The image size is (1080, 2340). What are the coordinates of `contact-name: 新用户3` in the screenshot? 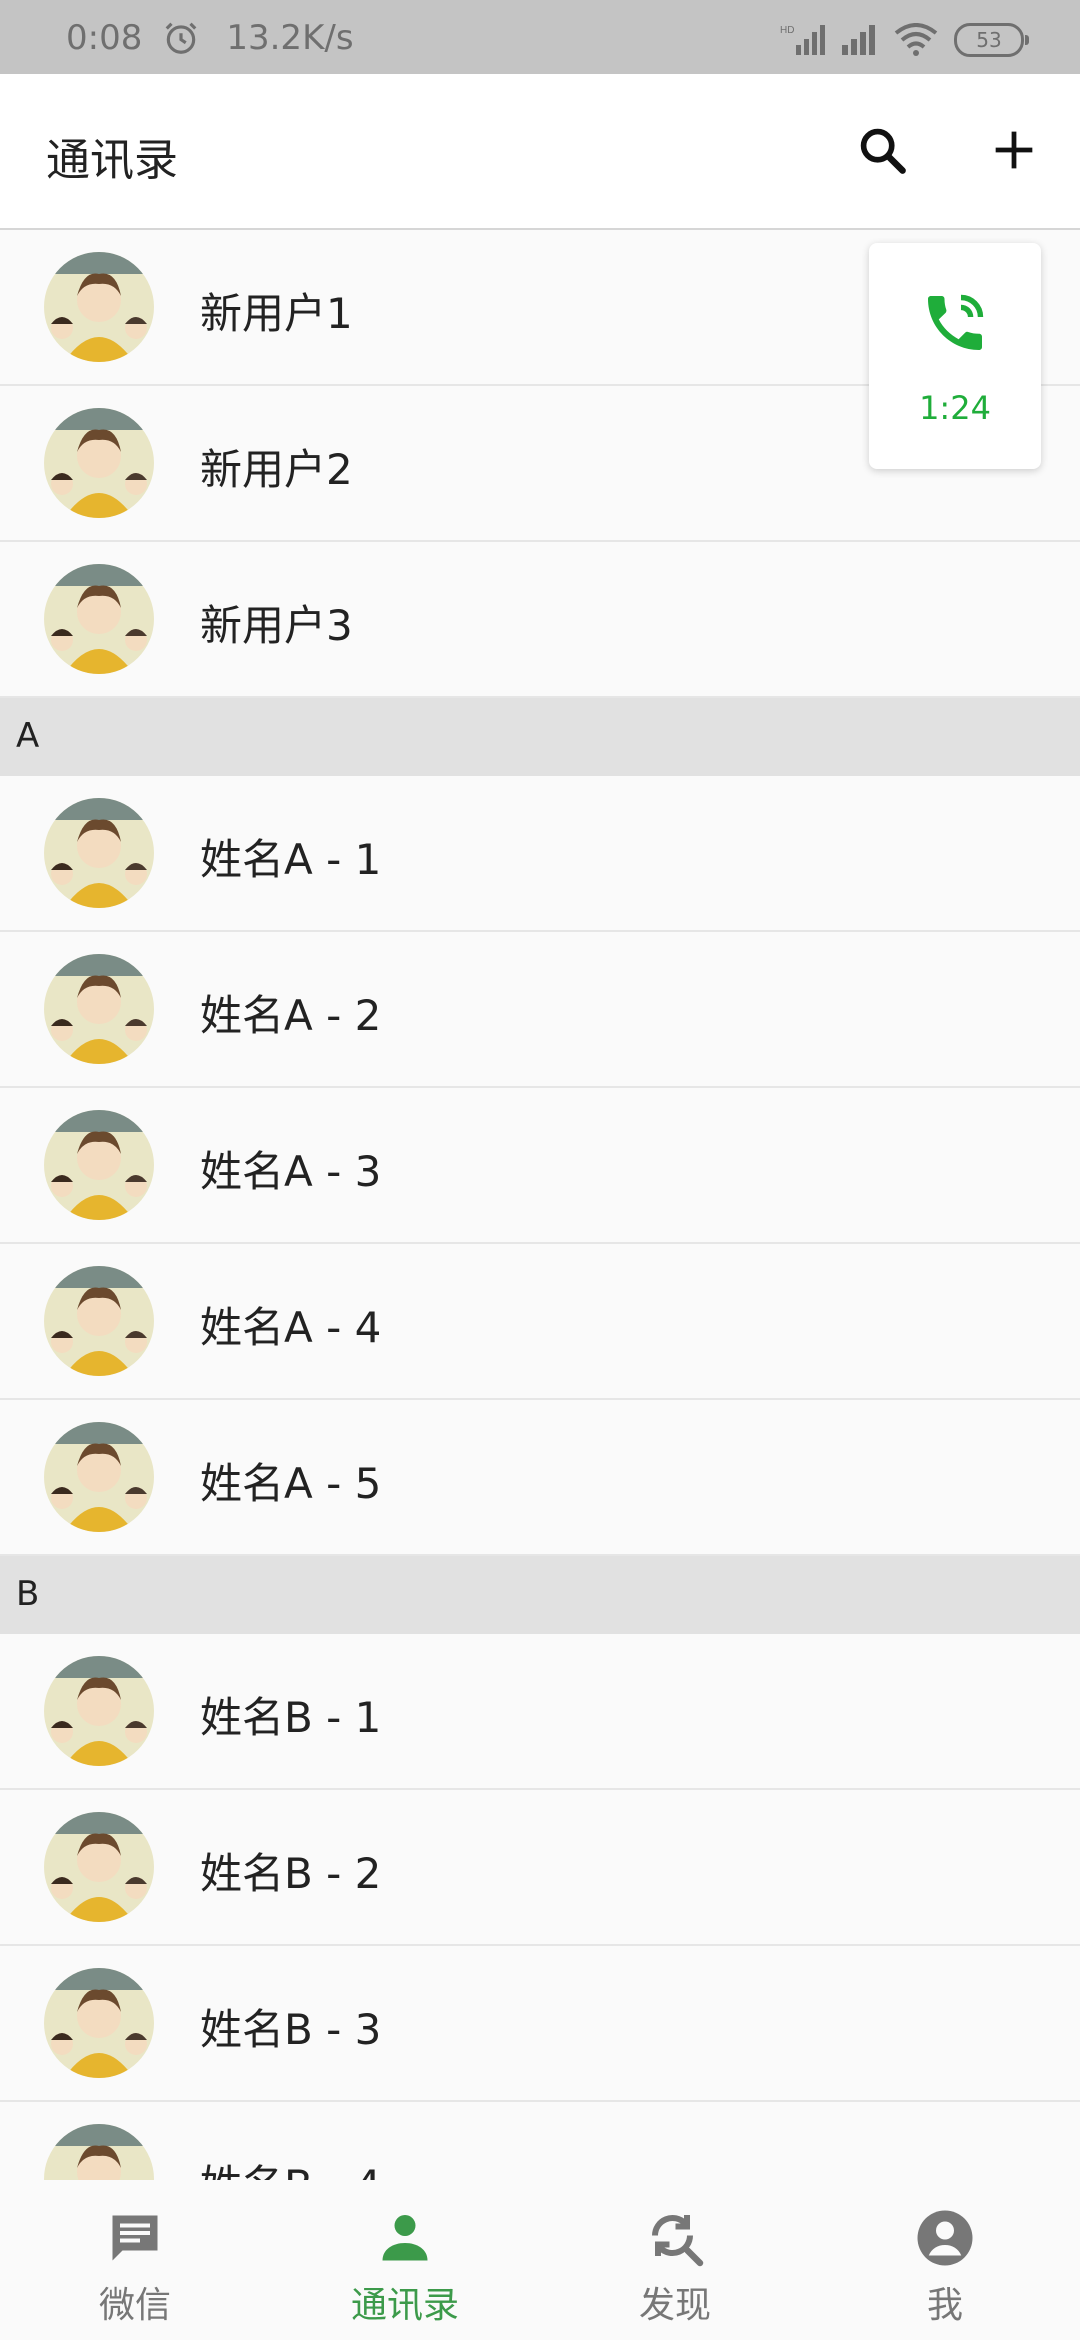 It's located at (276, 625).